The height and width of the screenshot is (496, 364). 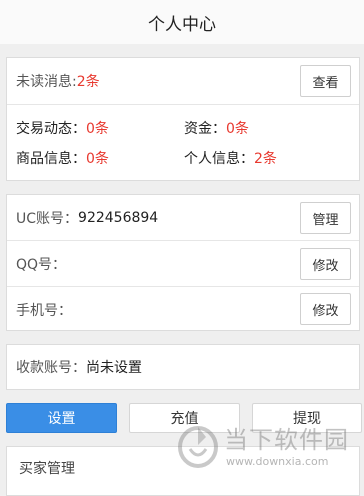 What do you see at coordinates (46, 82) in the screenshot?
I see `unread-label: 未读消息:` at bounding box center [46, 82].